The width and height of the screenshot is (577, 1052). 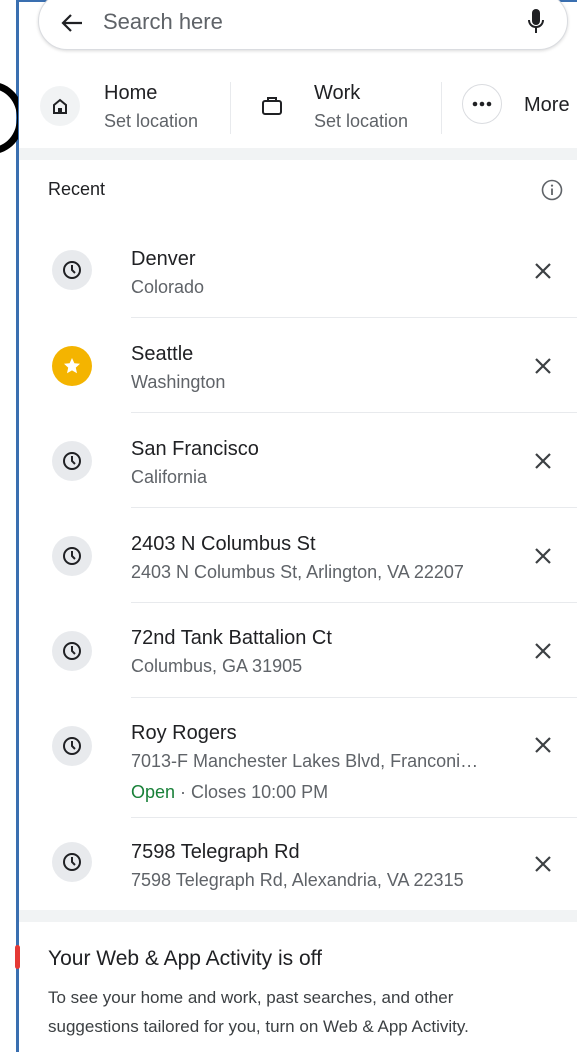 What do you see at coordinates (153, 792) in the screenshot?
I see `open-label: Open` at bounding box center [153, 792].